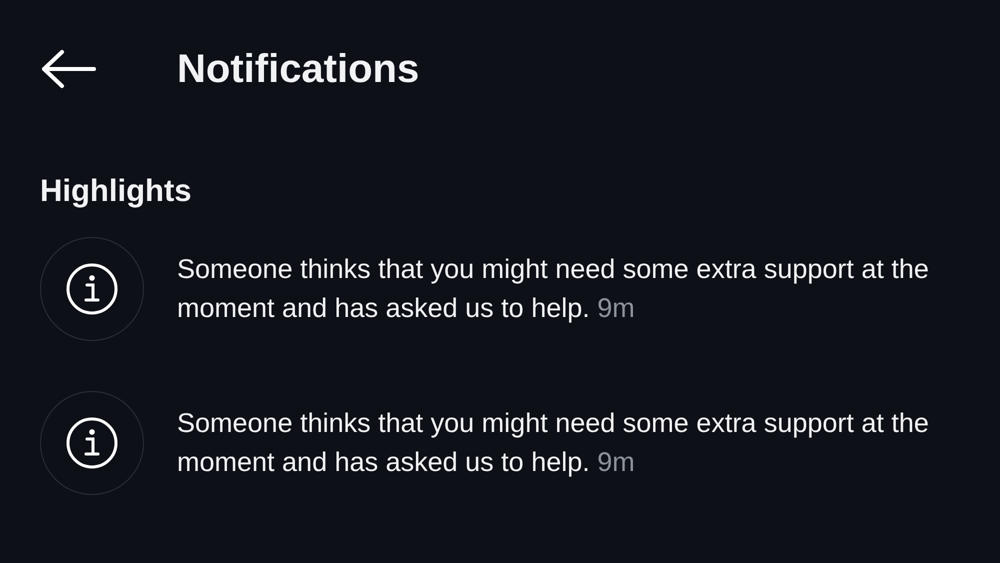  I want to click on page-title: Notifications, so click(298, 69).